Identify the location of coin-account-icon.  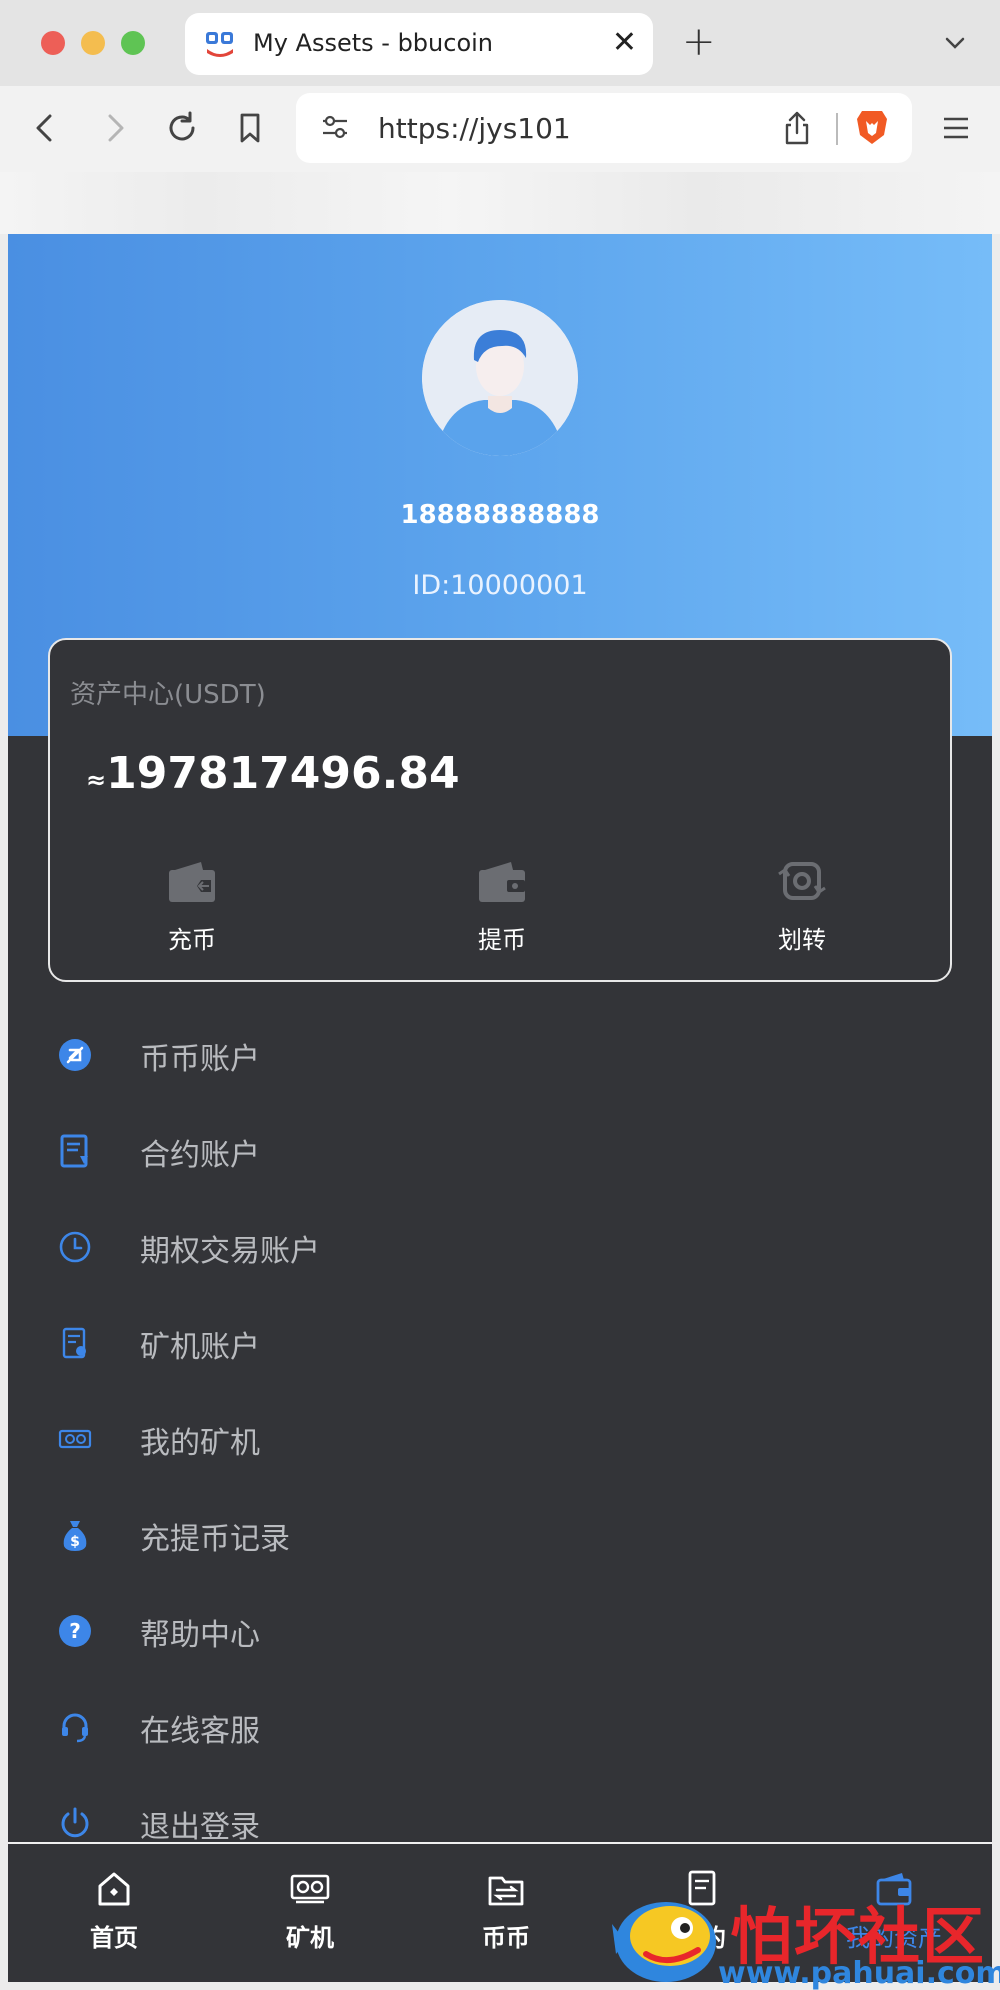
(75, 1055).